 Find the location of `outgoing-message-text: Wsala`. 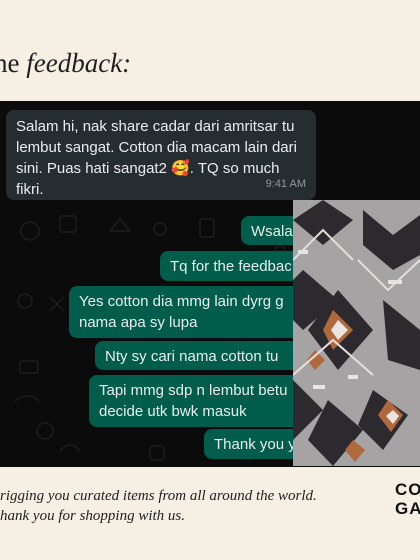

outgoing-message-text: Wsala is located at coordinates (272, 231).